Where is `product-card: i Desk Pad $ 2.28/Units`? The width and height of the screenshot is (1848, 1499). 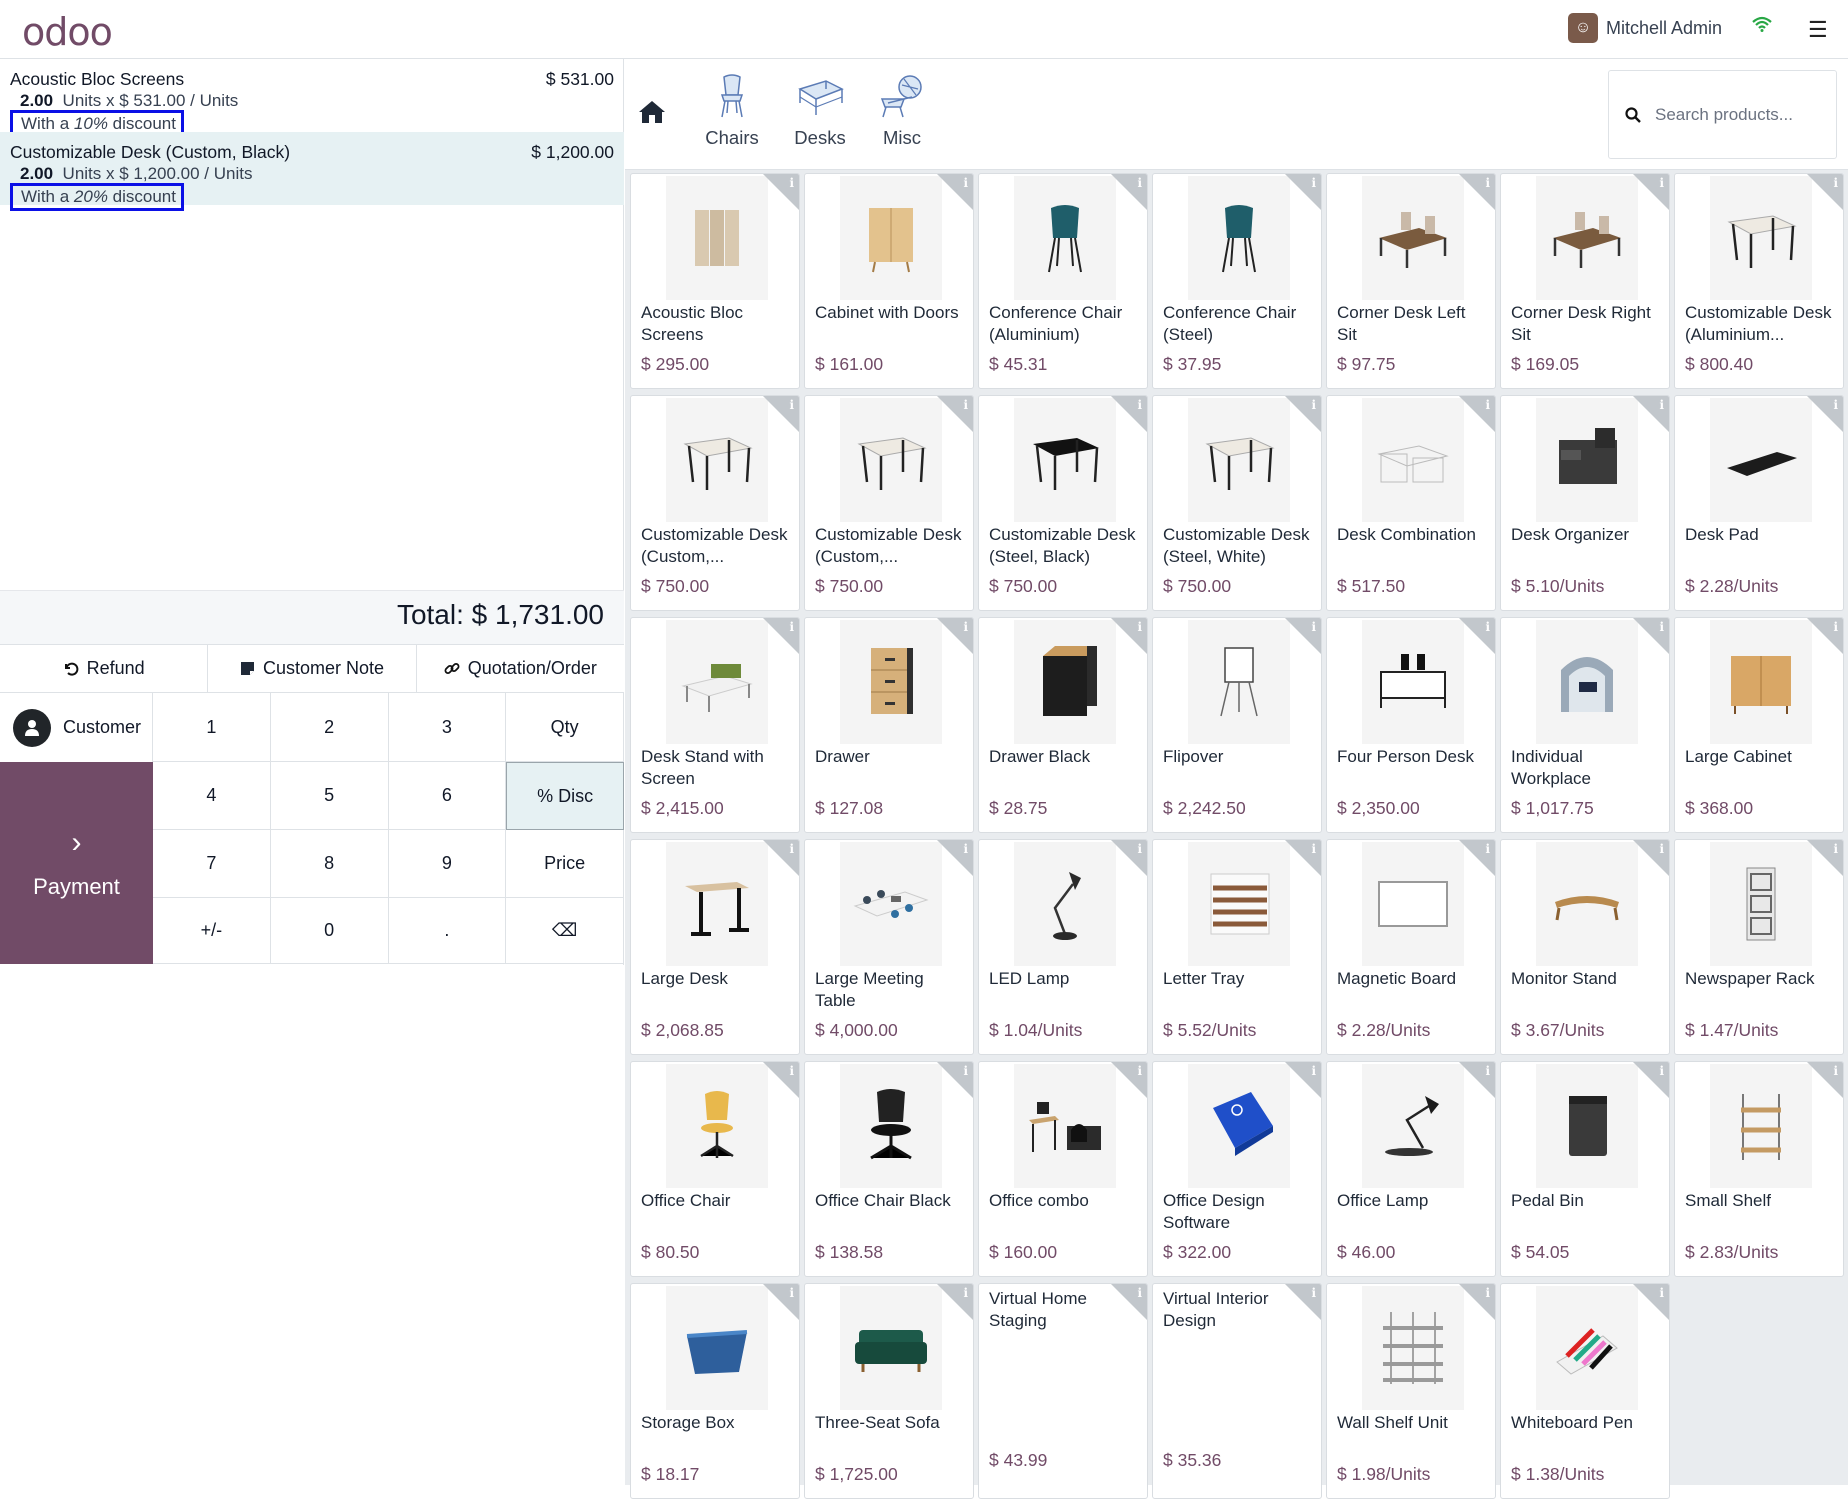
product-card: i Desk Pad $ 2.28/Units is located at coordinates (1759, 503).